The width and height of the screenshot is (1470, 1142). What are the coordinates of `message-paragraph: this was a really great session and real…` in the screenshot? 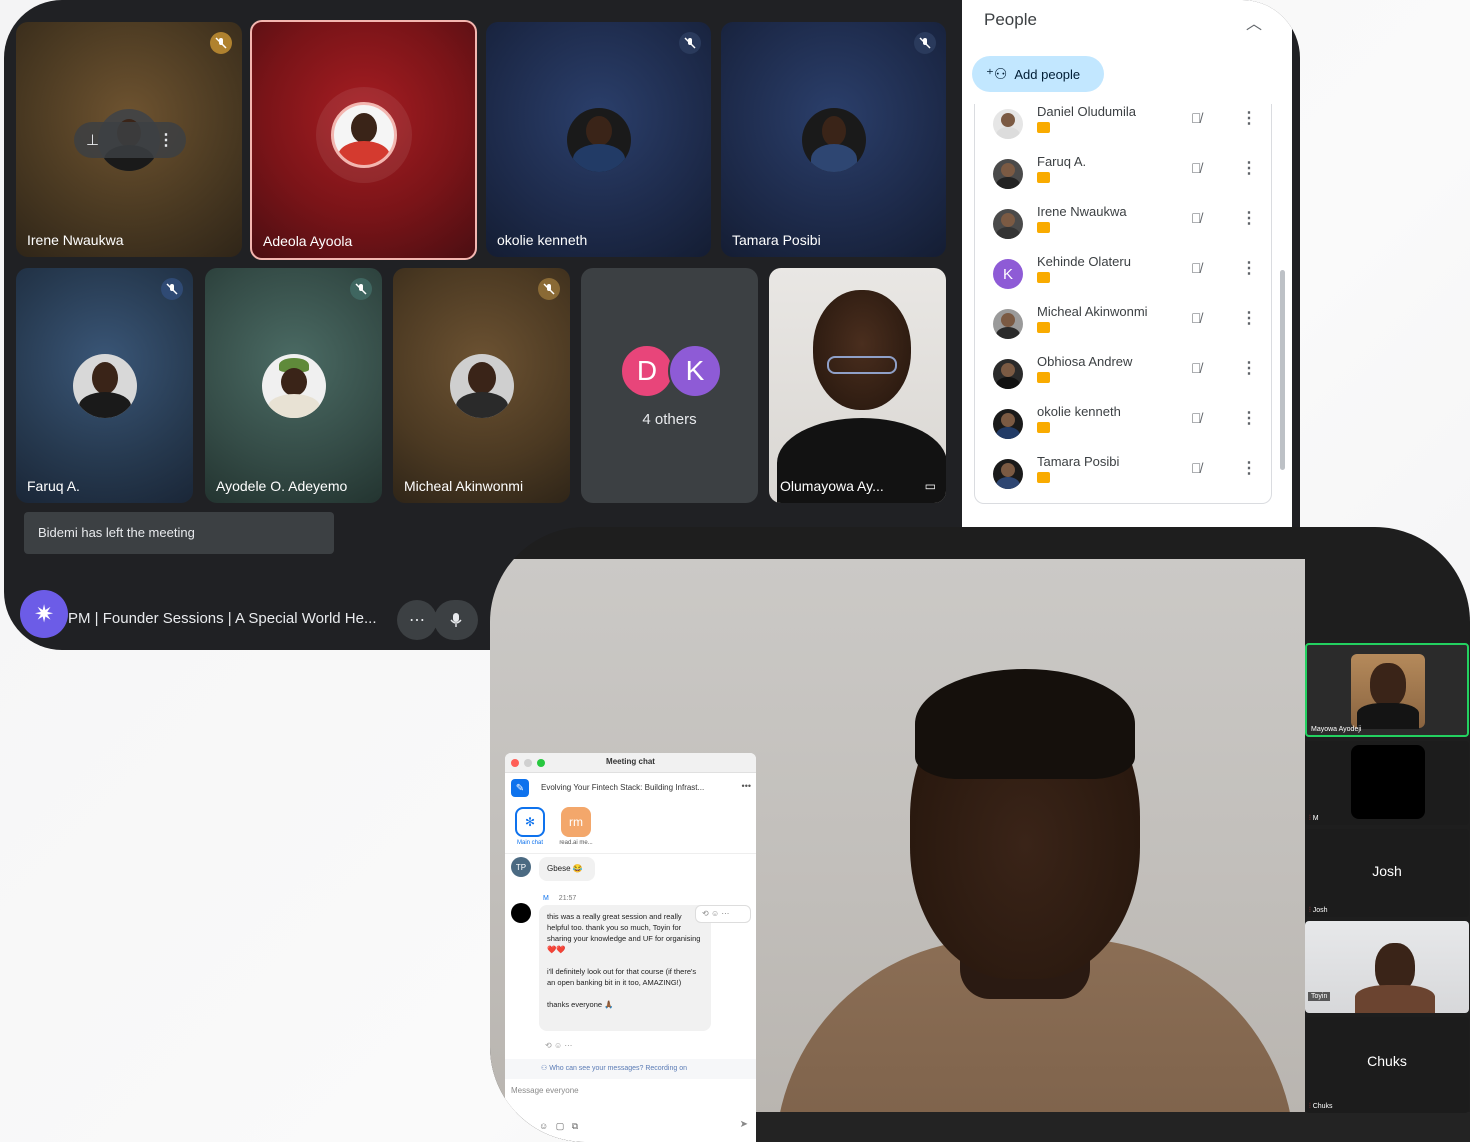 It's located at (624, 933).